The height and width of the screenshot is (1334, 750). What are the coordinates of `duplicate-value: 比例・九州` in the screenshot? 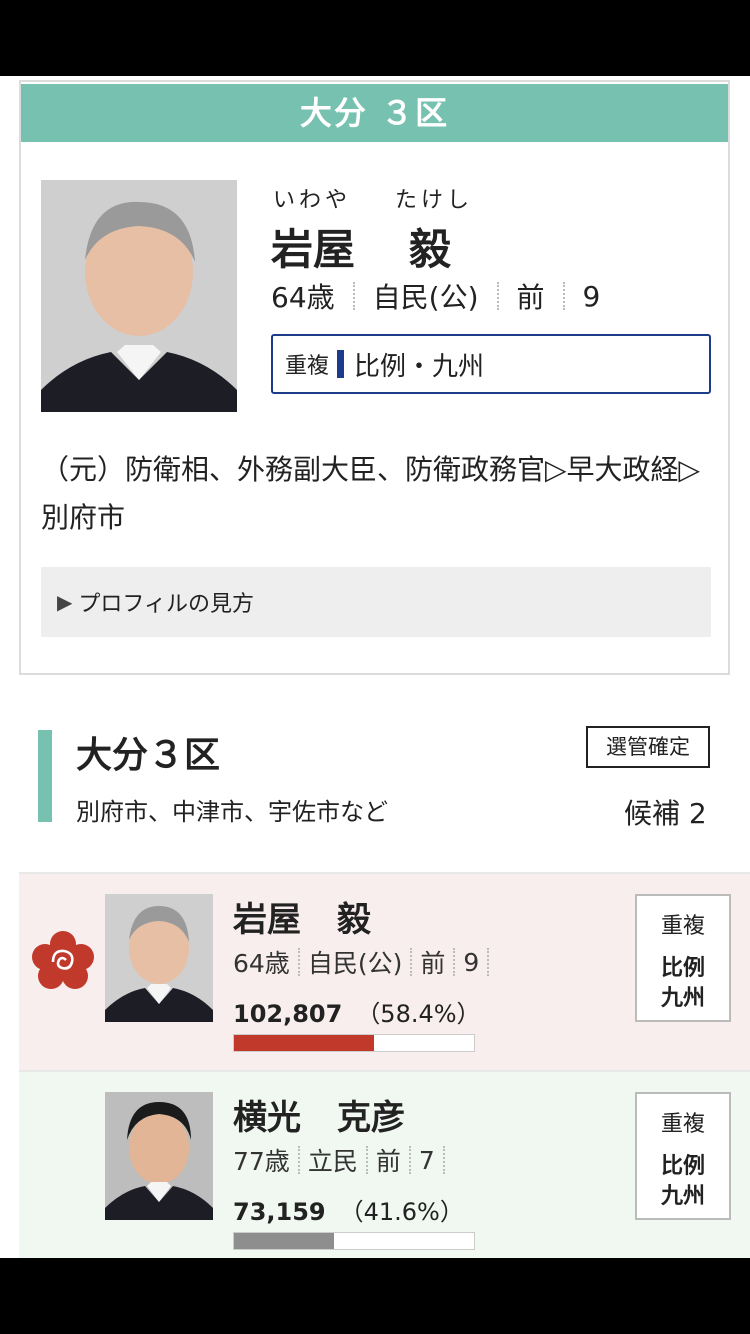 It's located at (419, 366).